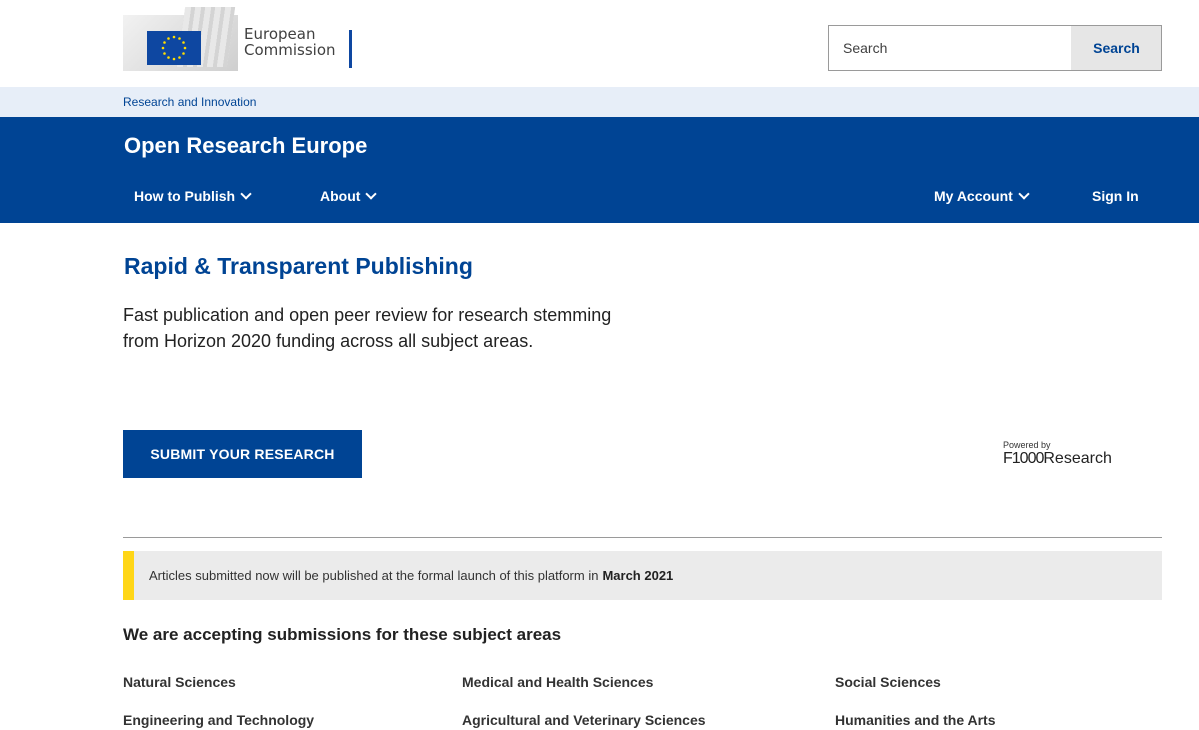 The height and width of the screenshot is (730, 1199). I want to click on subject-medical-health-sciences: Medical and Health Sciences, so click(557, 682).